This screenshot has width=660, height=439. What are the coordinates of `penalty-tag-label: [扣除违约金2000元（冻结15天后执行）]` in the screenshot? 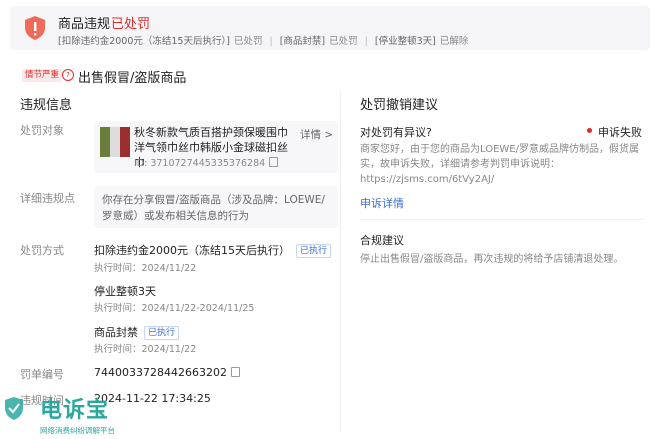 It's located at (144, 41).